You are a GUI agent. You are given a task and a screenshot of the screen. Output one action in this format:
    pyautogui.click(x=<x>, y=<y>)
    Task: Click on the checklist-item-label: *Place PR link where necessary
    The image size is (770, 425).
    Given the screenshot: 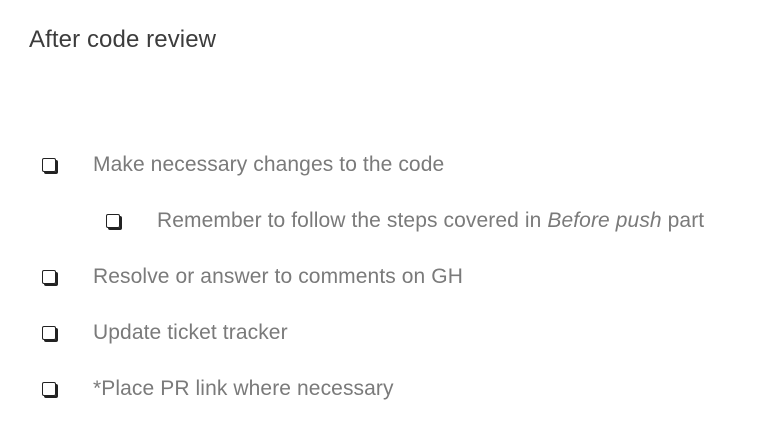 What is the action you would take?
    pyautogui.click(x=243, y=388)
    